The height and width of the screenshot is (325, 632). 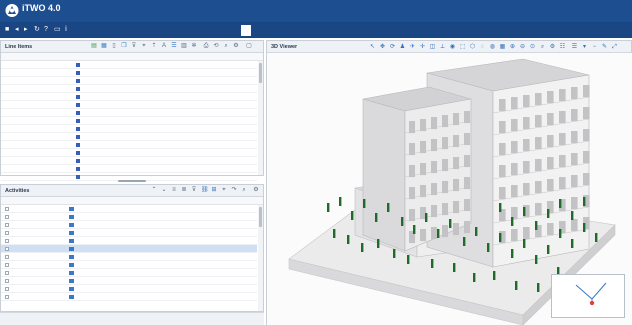 What do you see at coordinates (432, 47) in the screenshot?
I see `section-icon: ◫` at bounding box center [432, 47].